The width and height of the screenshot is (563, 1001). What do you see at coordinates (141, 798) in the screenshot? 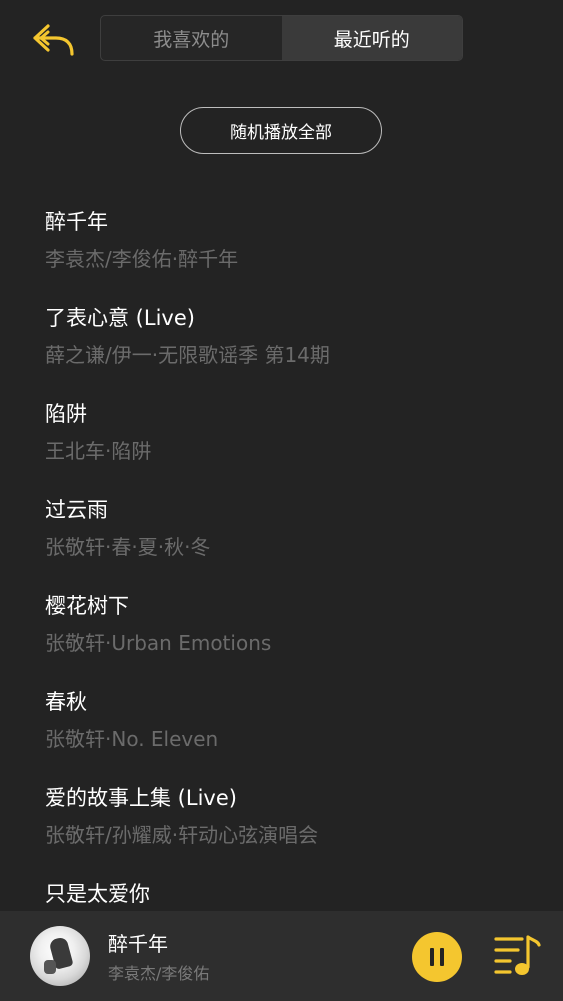
I see `song-title: 爱的故事上集 (Live)` at bounding box center [141, 798].